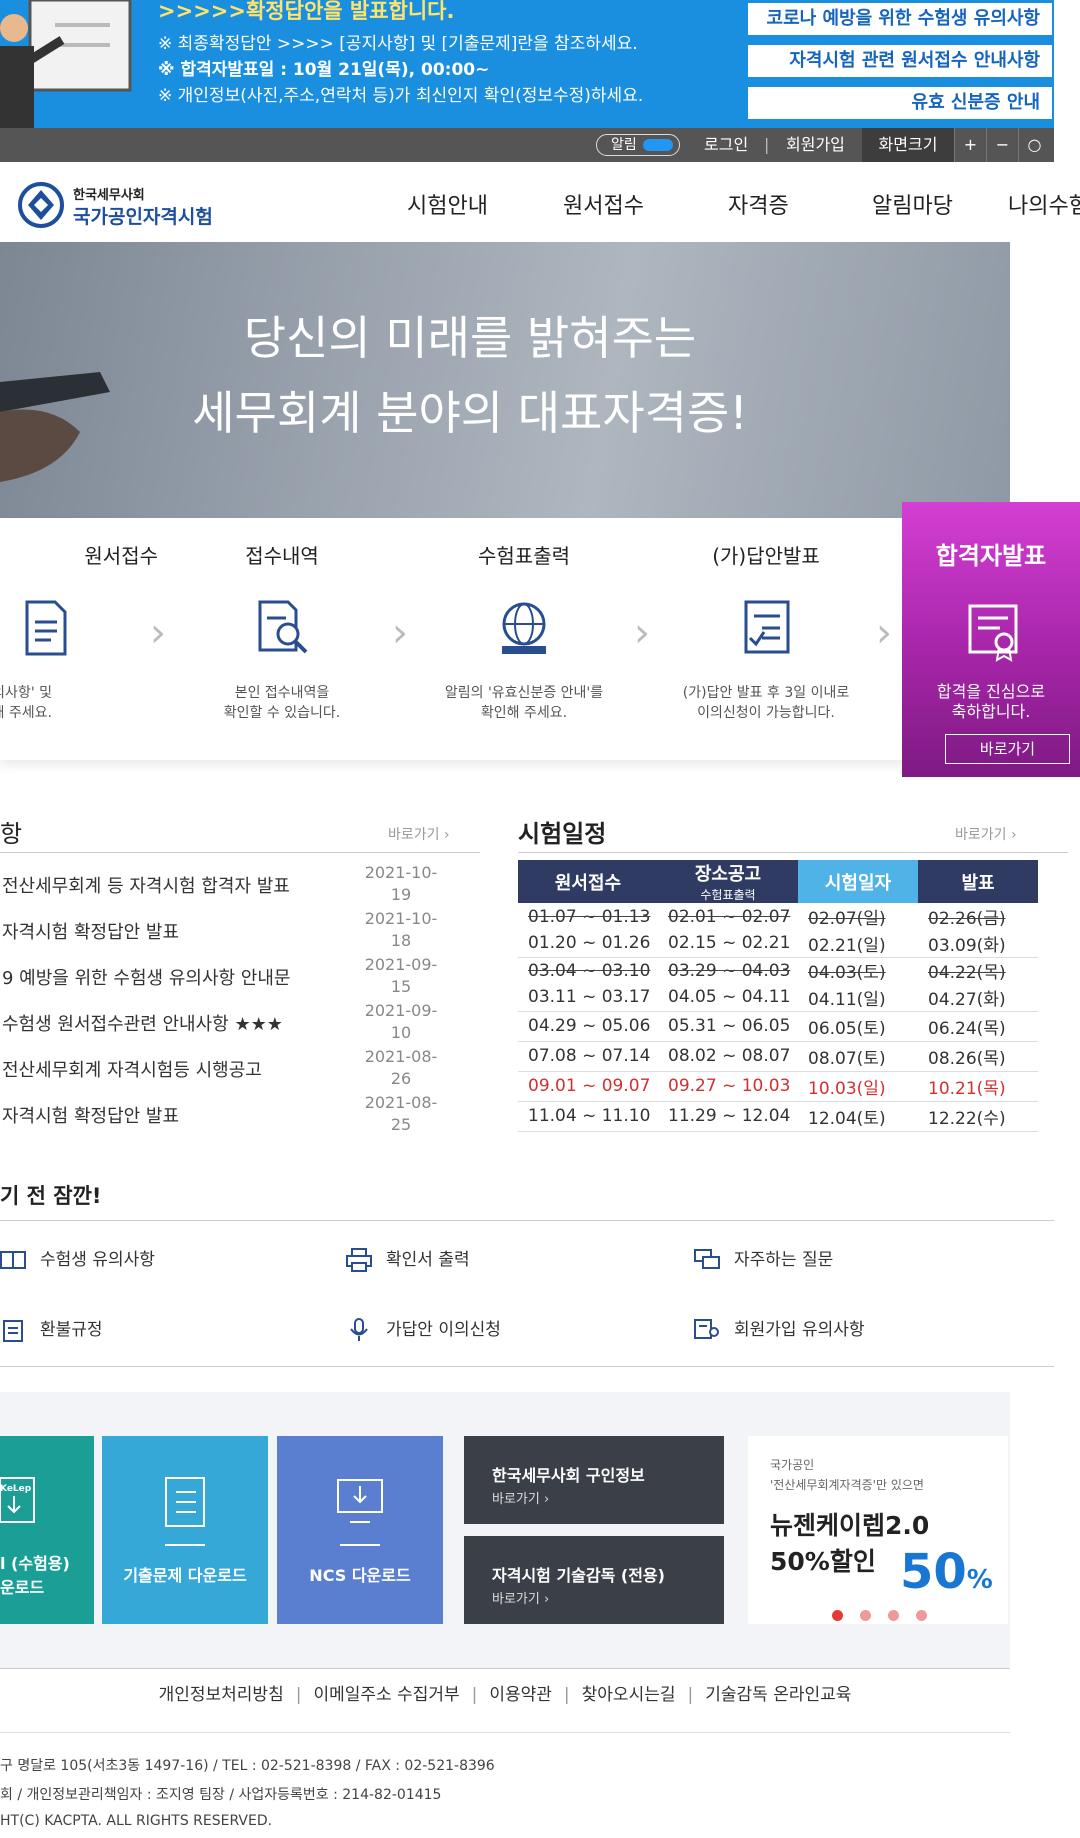 Image resolution: width=1080 pixels, height=1838 pixels. I want to click on zoom-out-button: −, so click(1002, 145).